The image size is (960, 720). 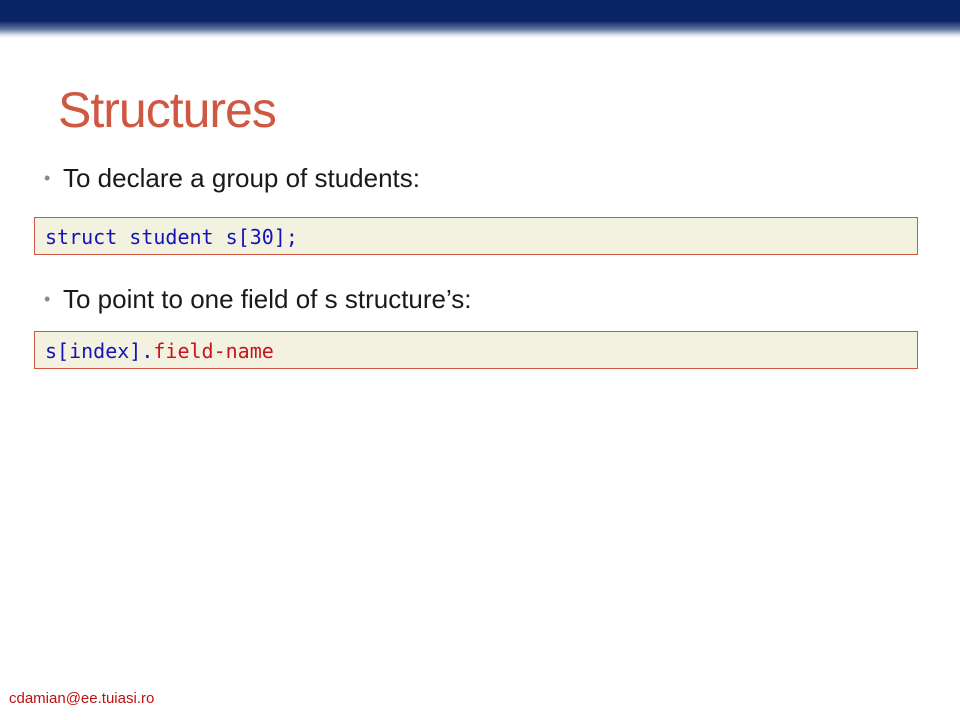 What do you see at coordinates (480, 19) in the screenshot?
I see `header-bar` at bounding box center [480, 19].